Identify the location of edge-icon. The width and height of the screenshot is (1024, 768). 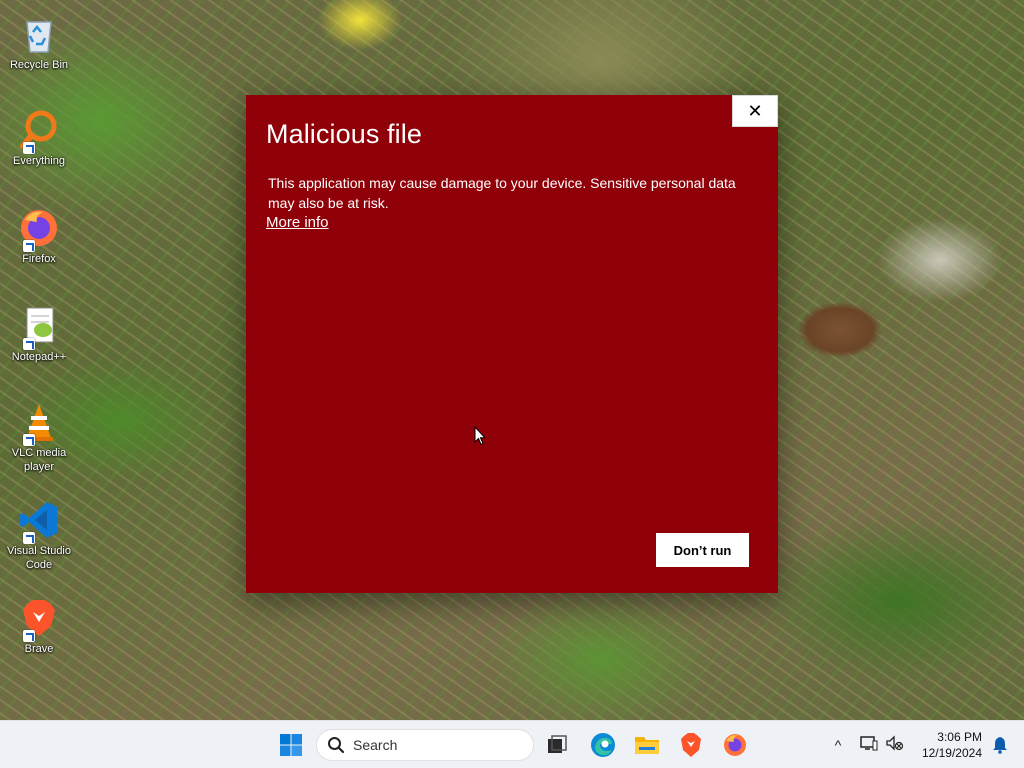
(603, 745).